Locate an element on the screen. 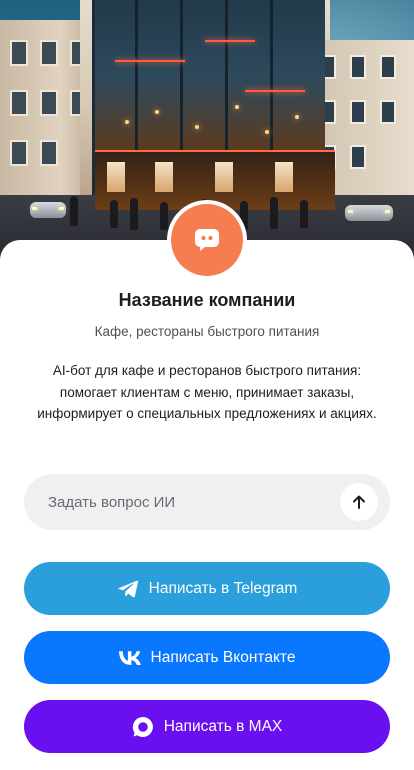 This screenshot has height=770, width=414. telegram-button-label: Написать в Telegram is located at coordinates (223, 588).